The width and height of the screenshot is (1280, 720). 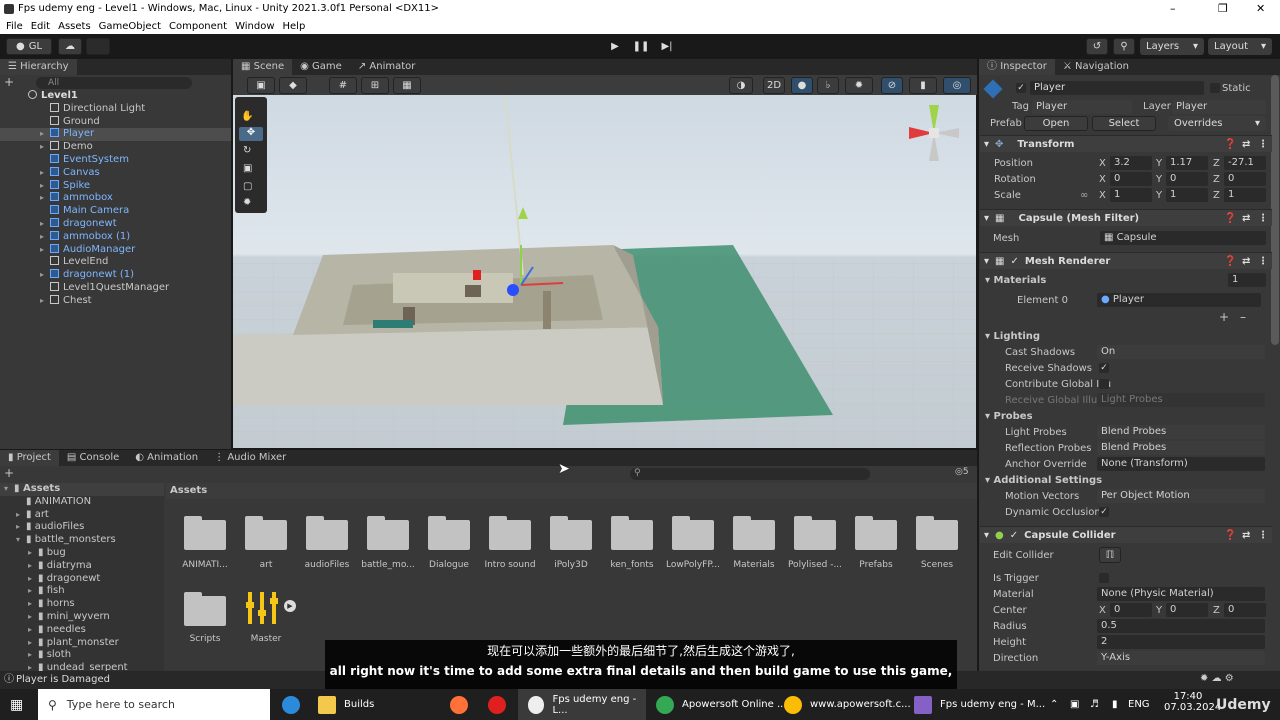 I want to click on collab-button, so click(x=98, y=46).